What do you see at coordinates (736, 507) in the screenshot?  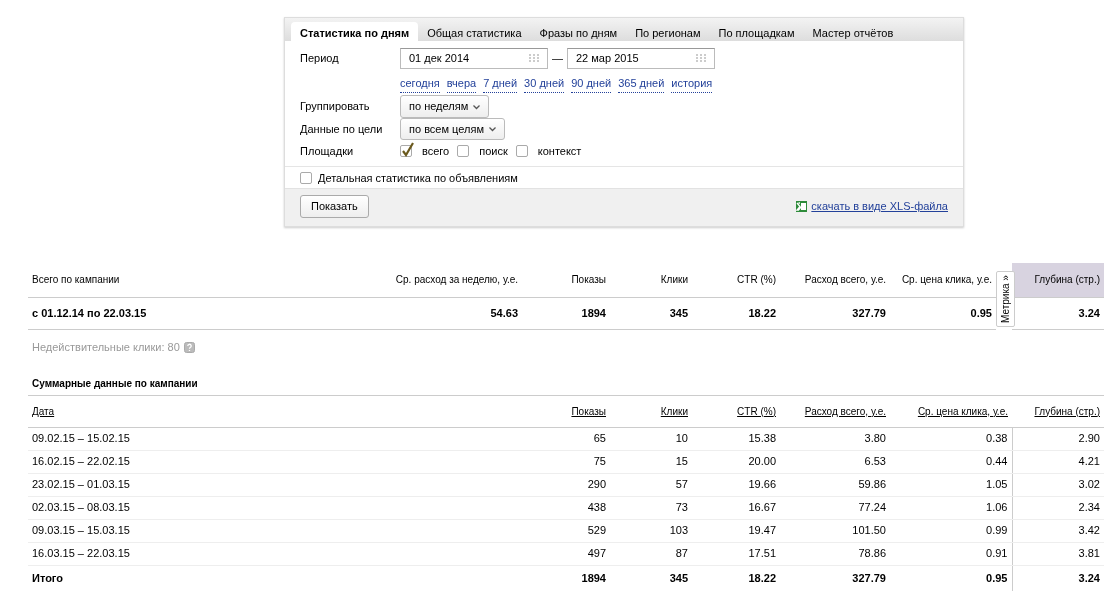 I see `table-cell: 16.67` at bounding box center [736, 507].